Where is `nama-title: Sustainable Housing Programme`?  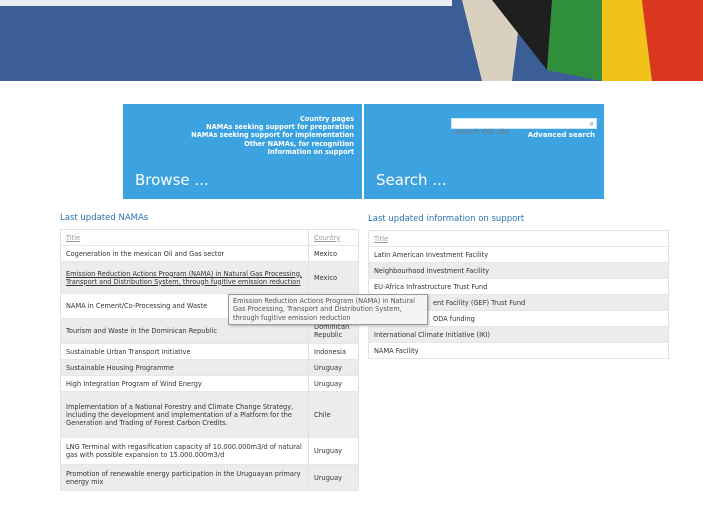 nama-title: Sustainable Housing Programme is located at coordinates (184, 367).